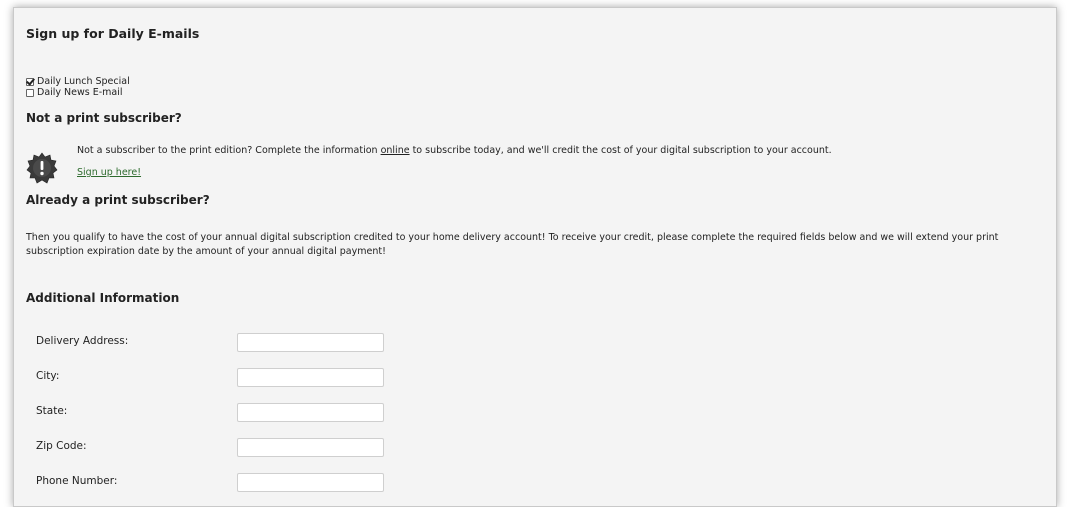  Describe the element at coordinates (82, 341) in the screenshot. I see `delivery-address-label: Delivery Address:` at that location.